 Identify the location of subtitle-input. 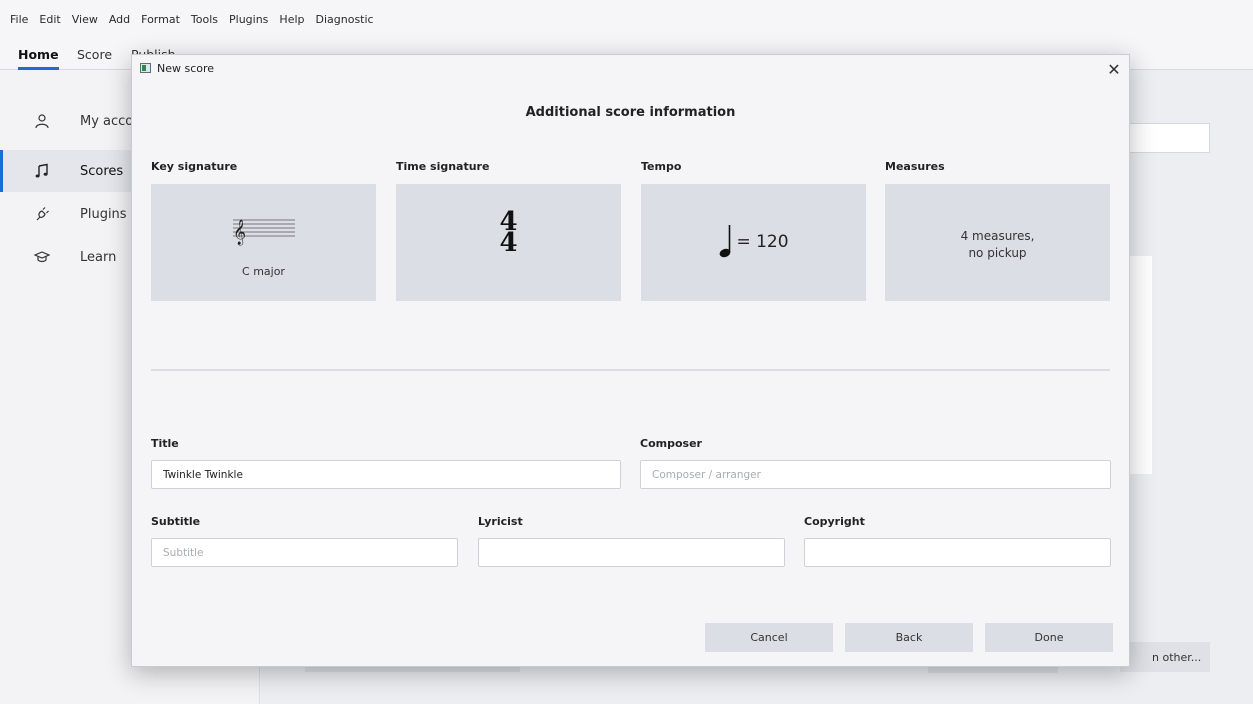
(304, 552).